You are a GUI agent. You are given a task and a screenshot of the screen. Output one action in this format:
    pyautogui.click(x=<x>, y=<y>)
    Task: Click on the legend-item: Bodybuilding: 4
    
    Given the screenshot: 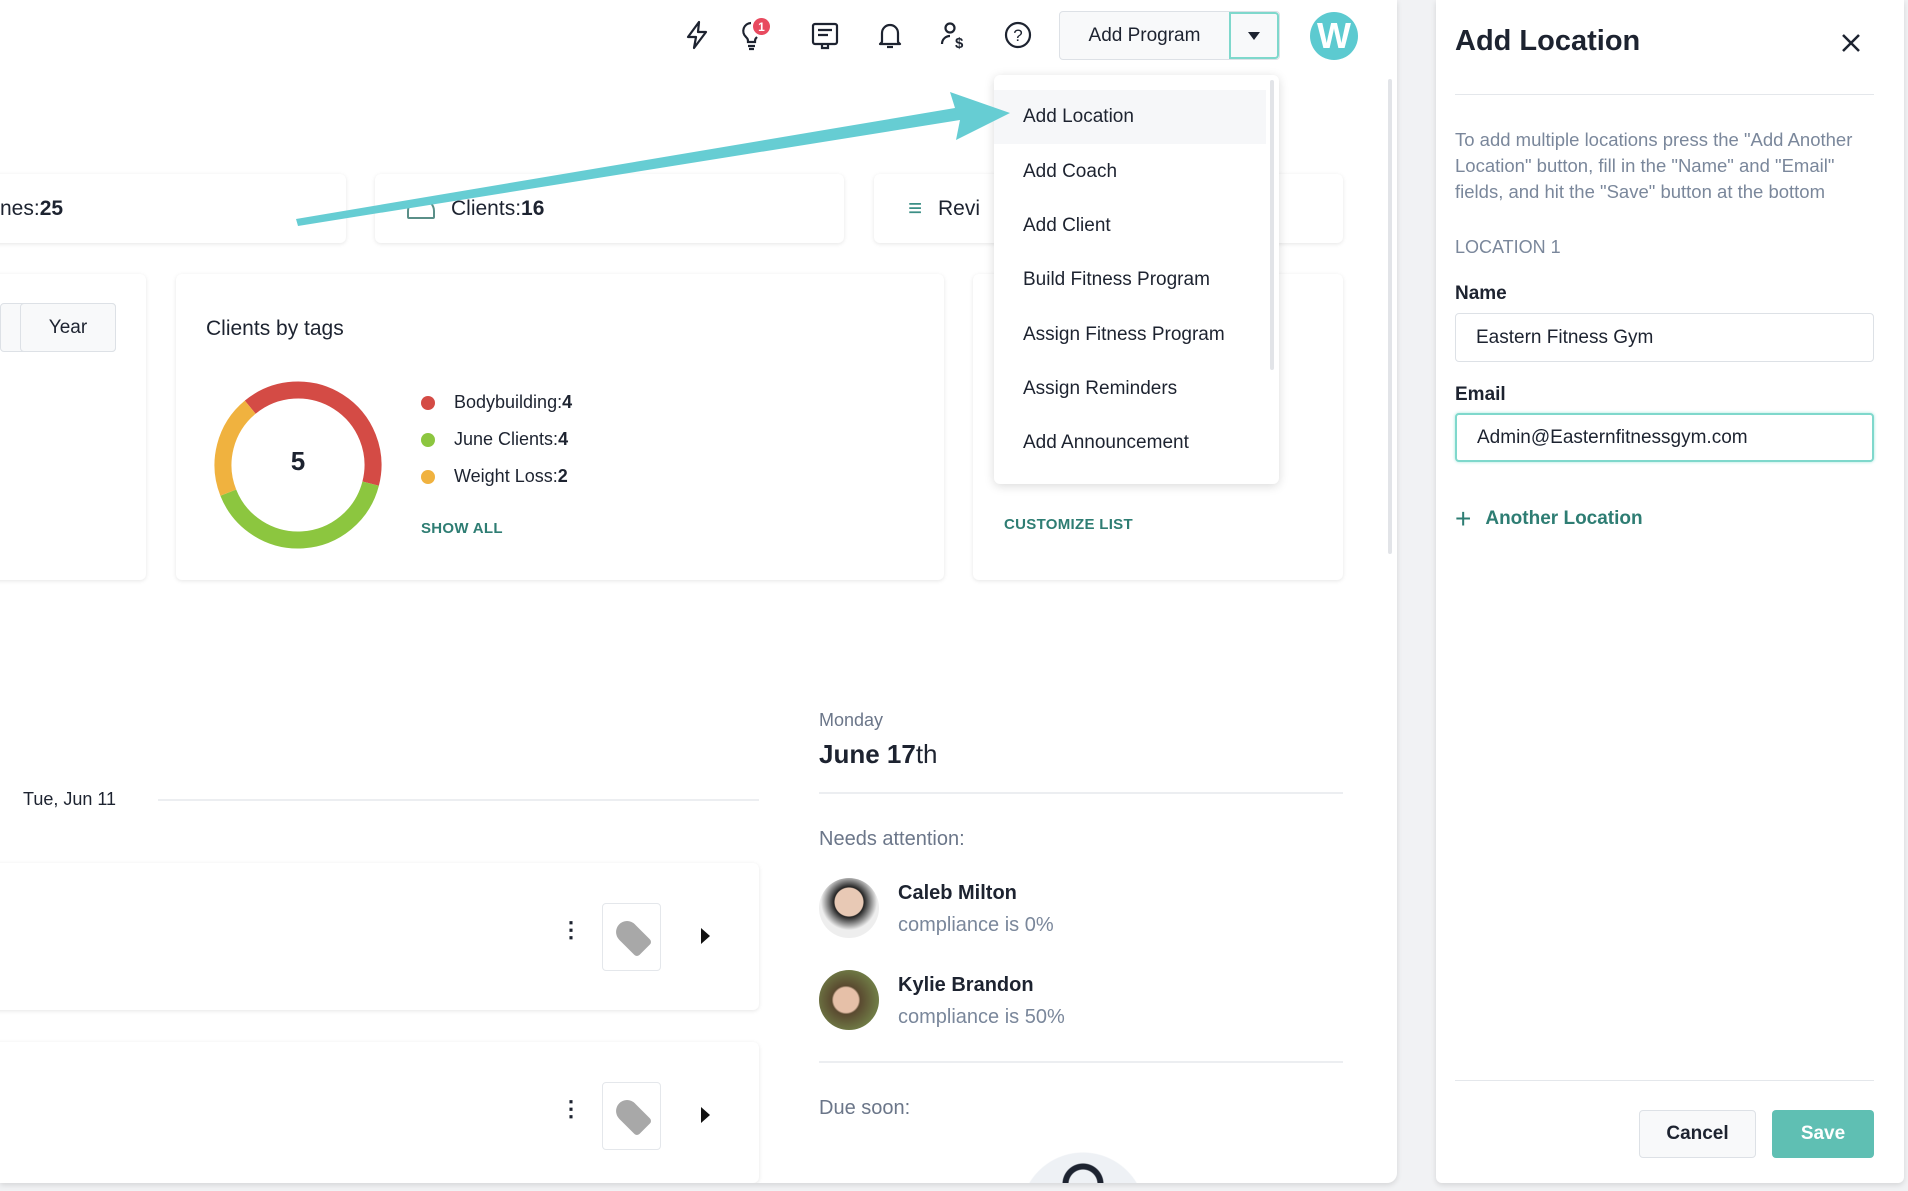 What is the action you would take?
    pyautogui.click(x=496, y=402)
    